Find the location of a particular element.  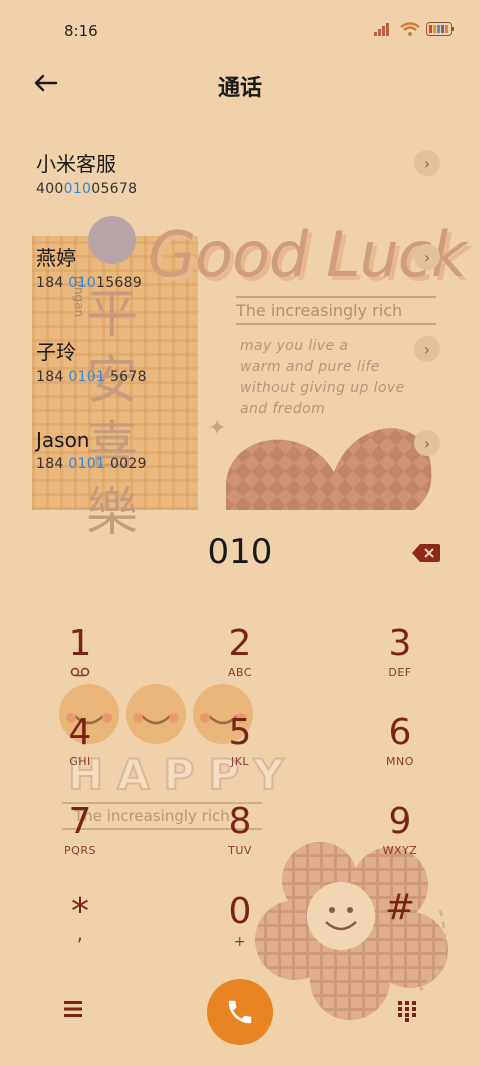

key-digit: 8 is located at coordinates (240, 821).